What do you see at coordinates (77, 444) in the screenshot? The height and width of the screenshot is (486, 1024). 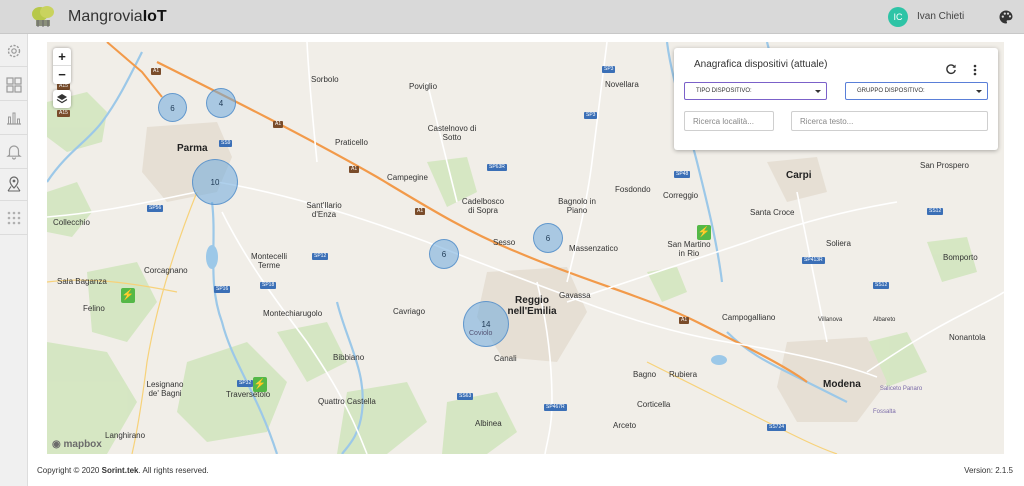 I see `mapbox-attribution: ◉ mapbox` at bounding box center [77, 444].